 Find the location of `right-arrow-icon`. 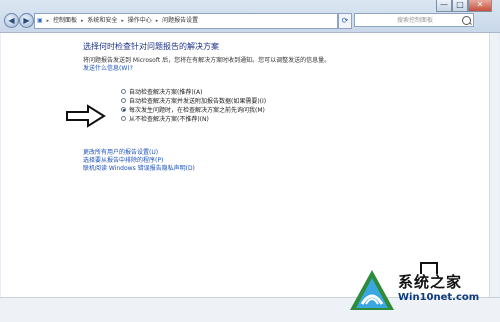

right-arrow-icon is located at coordinates (86, 116).